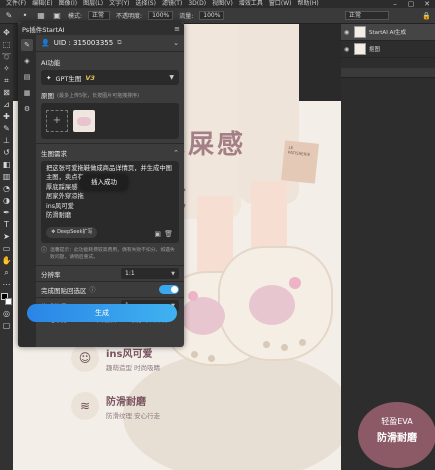 This screenshot has height=470, width=435. Describe the element at coordinates (6, 325) in the screenshot. I see `screen-mode-icon: ▢` at that location.